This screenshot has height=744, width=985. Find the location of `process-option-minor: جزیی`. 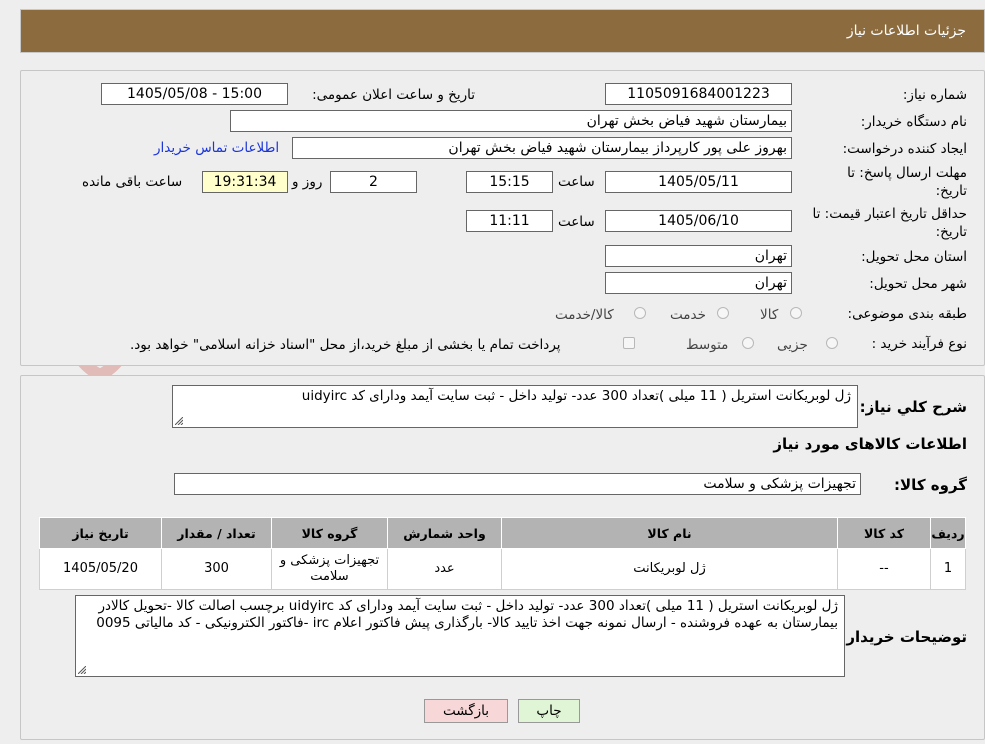

process-option-minor: جزیی is located at coordinates (792, 345).